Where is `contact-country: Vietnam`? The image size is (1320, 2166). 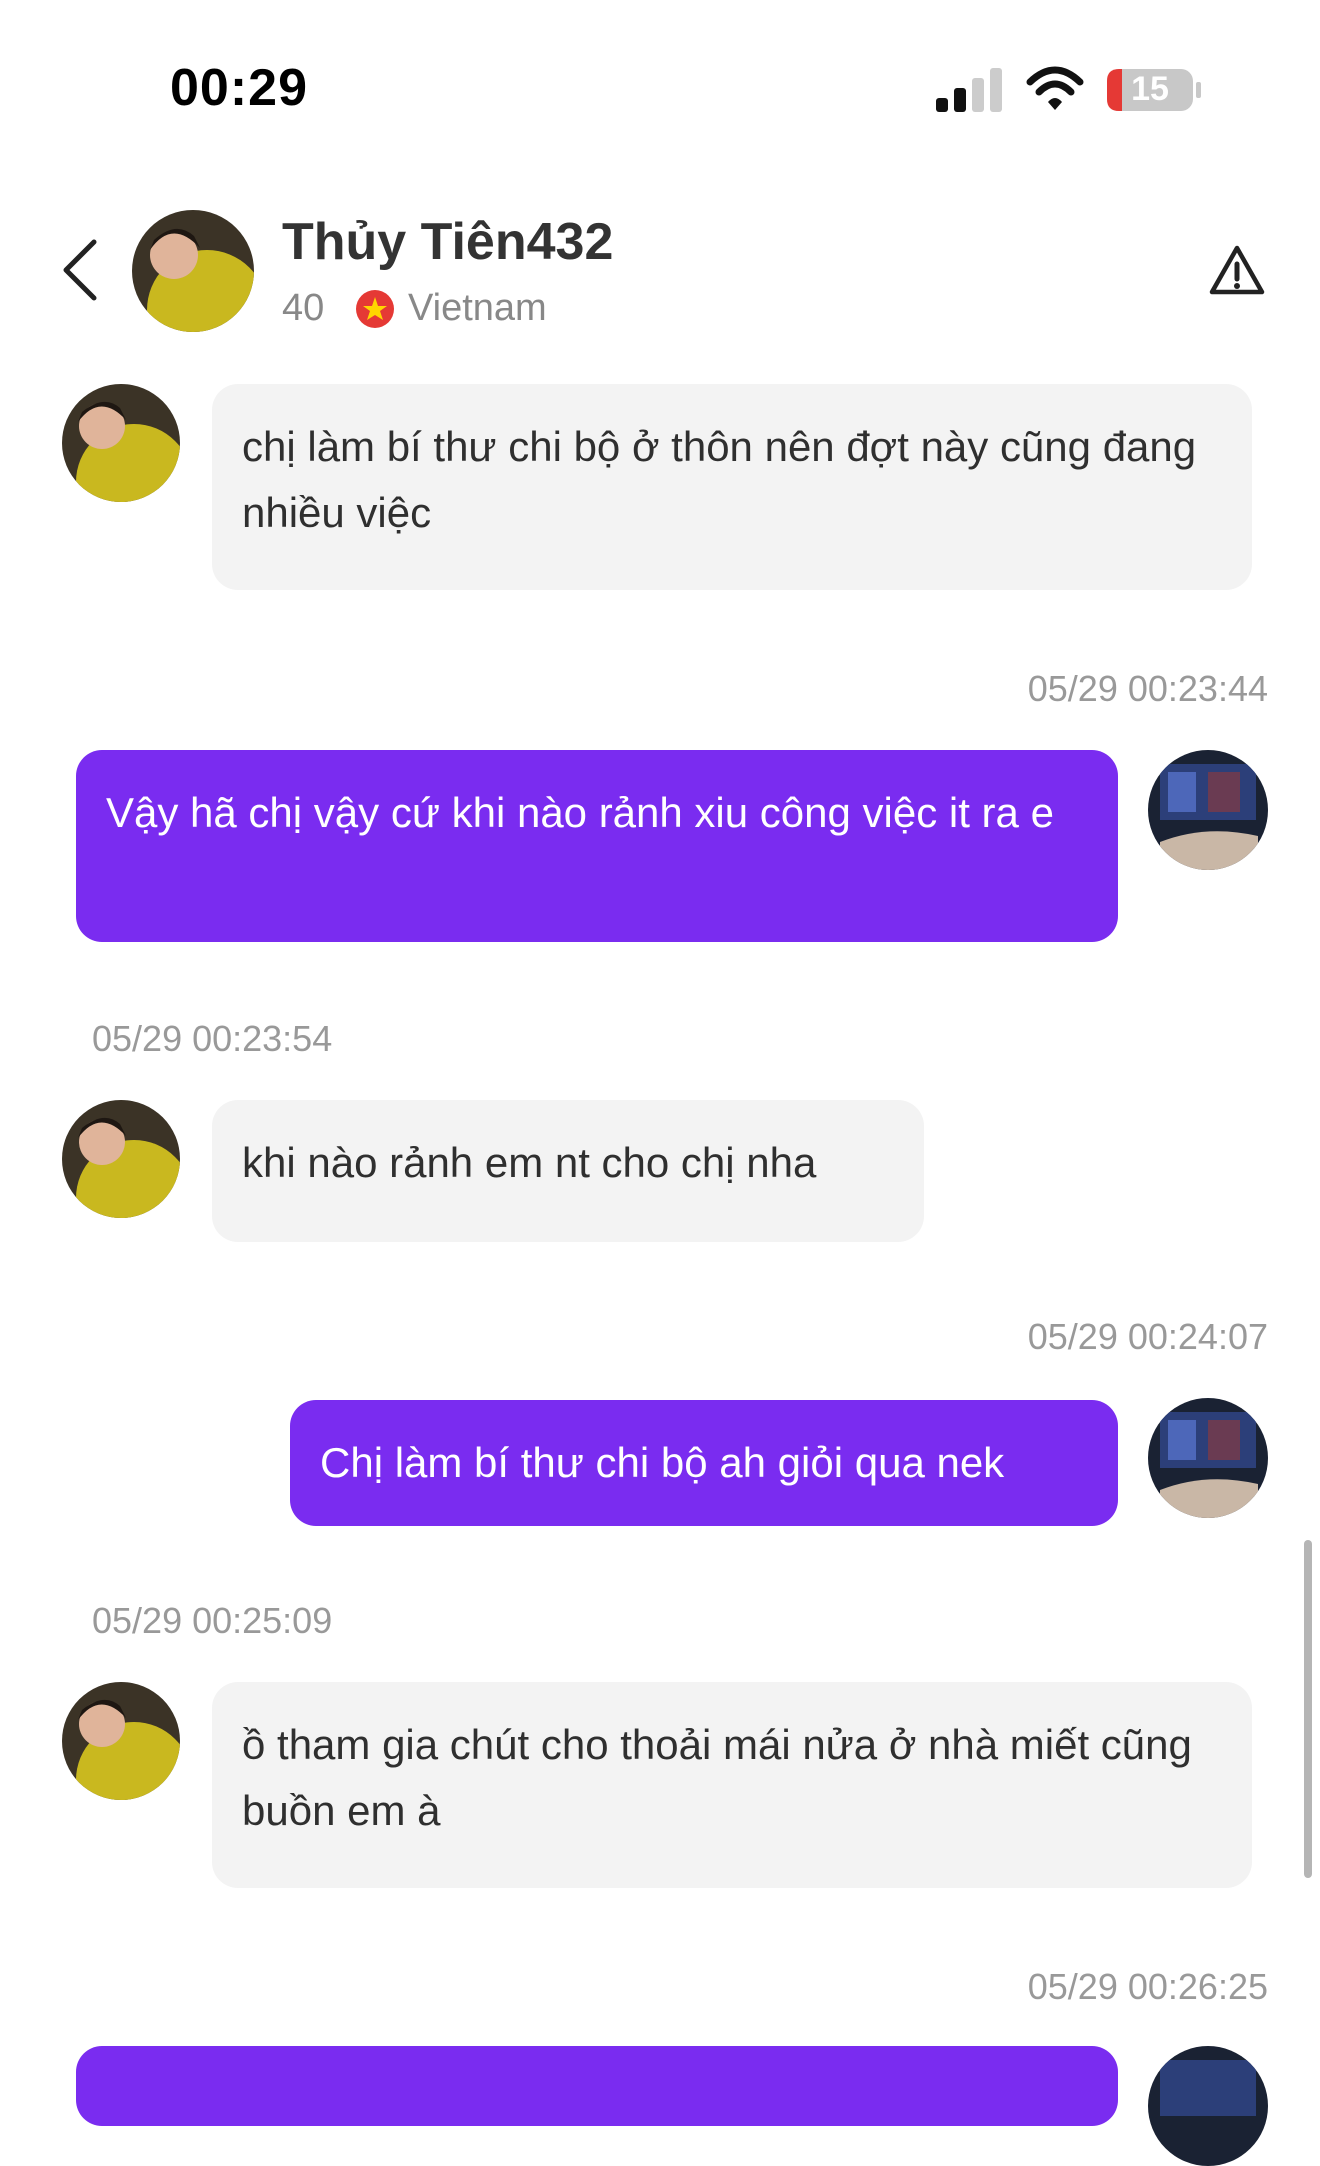
contact-country: Vietnam is located at coordinates (477, 308).